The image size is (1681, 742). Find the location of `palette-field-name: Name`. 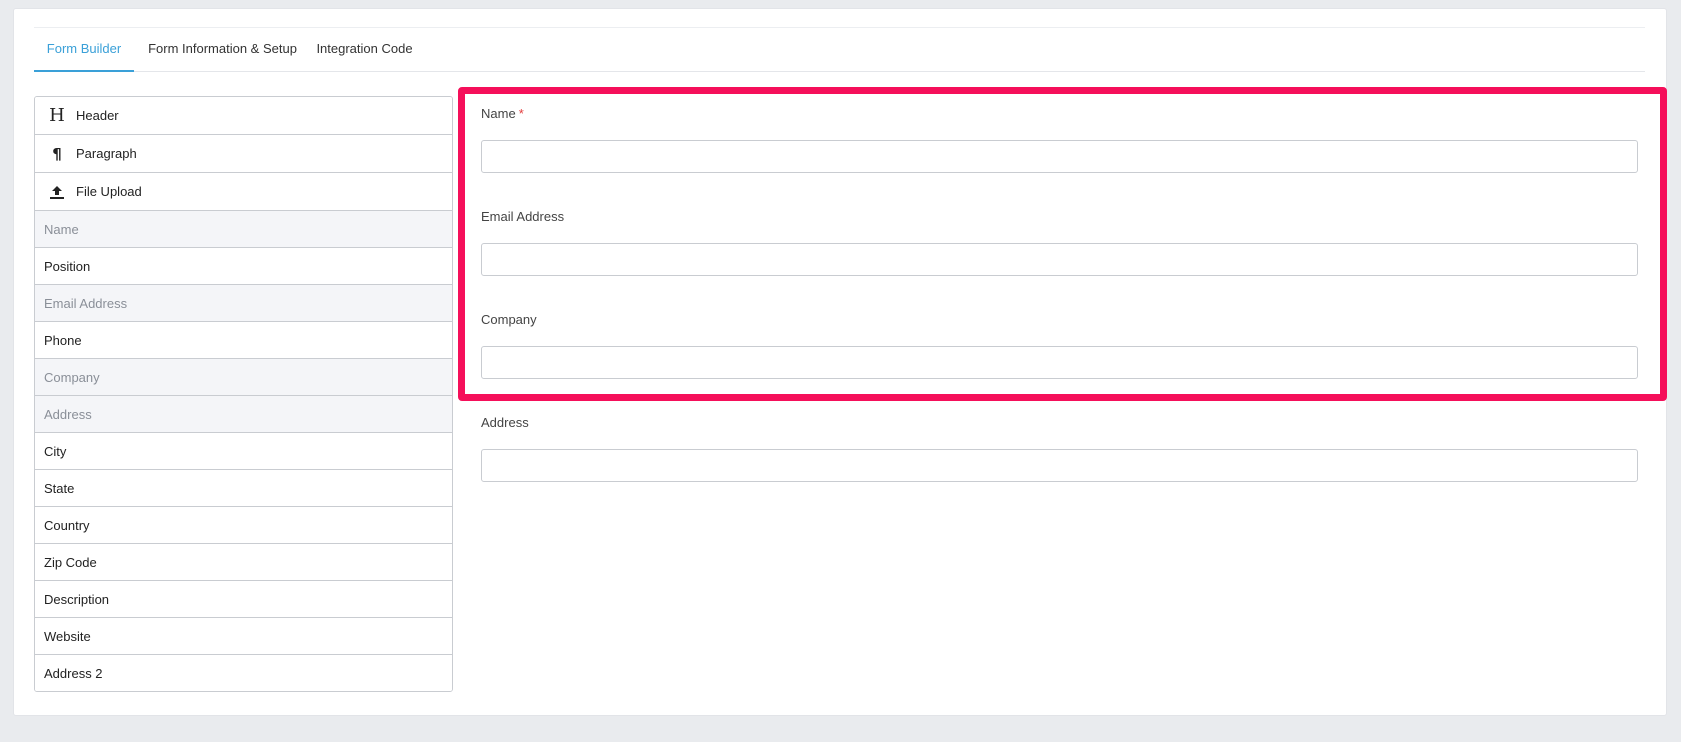

palette-field-name: Name is located at coordinates (243, 229).